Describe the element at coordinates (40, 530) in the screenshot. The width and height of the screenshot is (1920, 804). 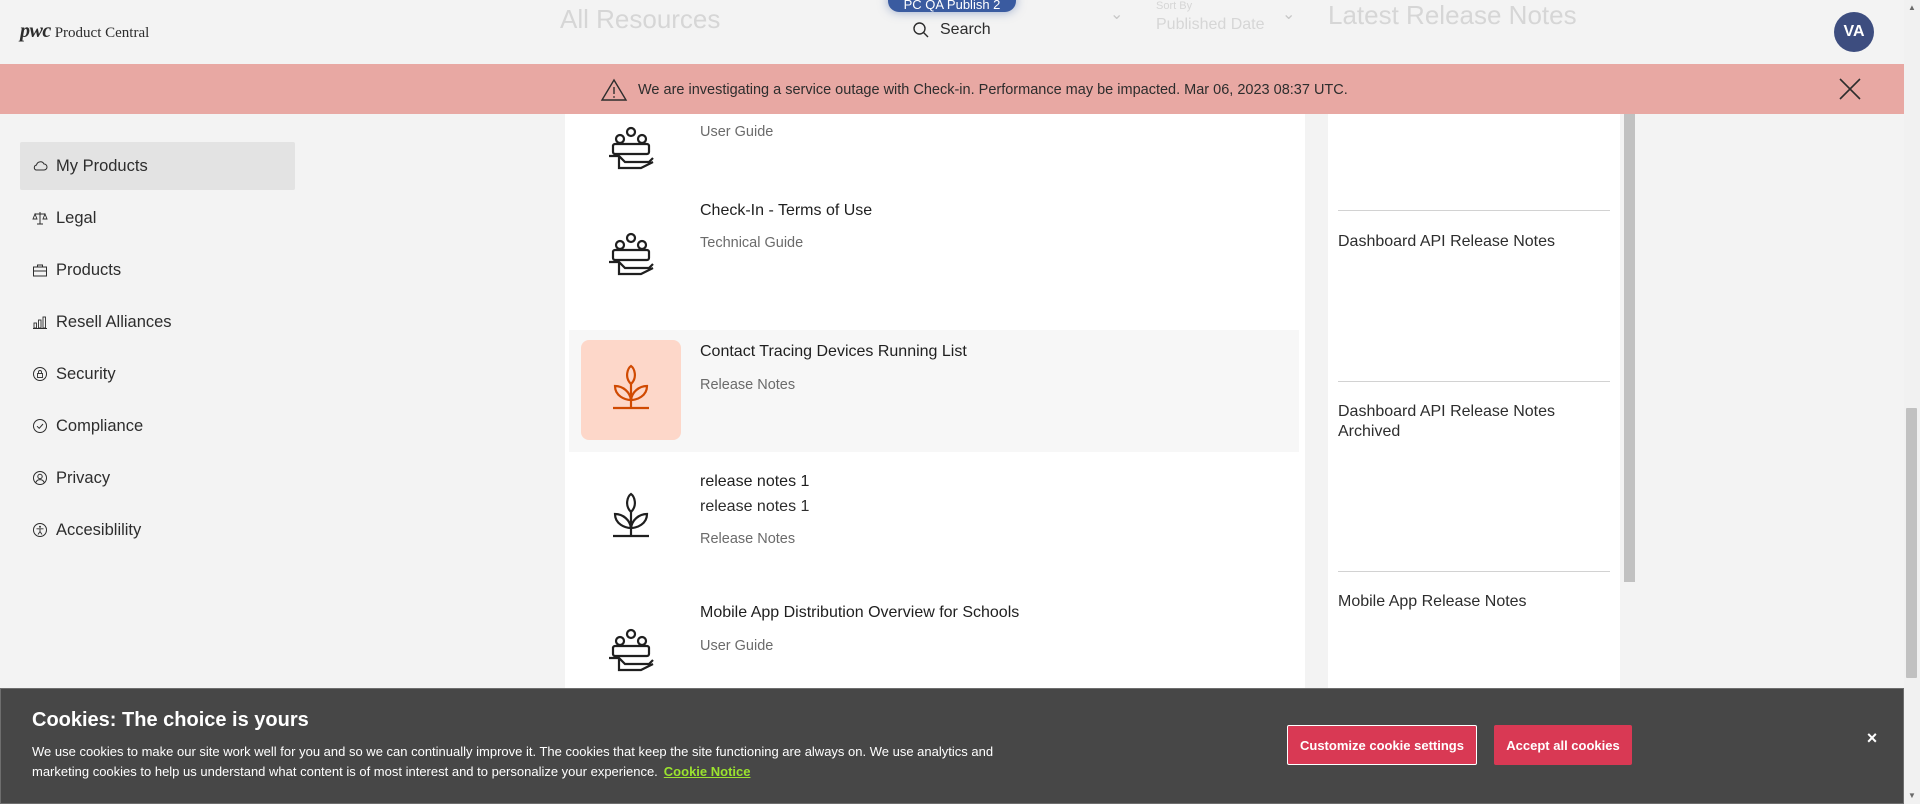
I see `accessibility-icon` at that location.